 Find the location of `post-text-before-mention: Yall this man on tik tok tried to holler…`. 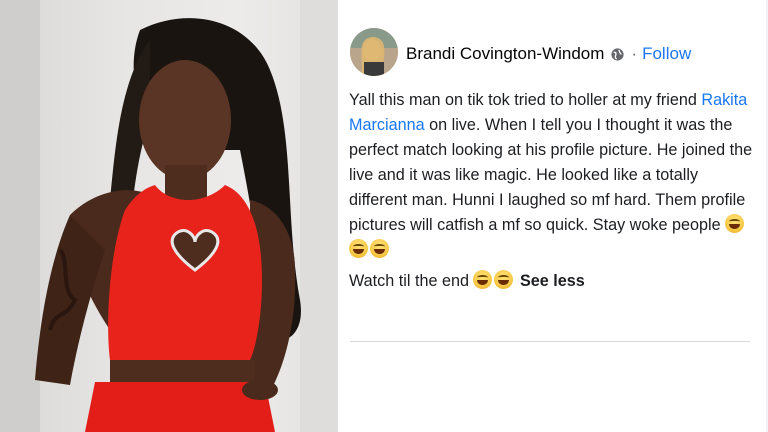

post-text-before-mention: Yall this man on tik tok tried to holler… is located at coordinates (525, 100).